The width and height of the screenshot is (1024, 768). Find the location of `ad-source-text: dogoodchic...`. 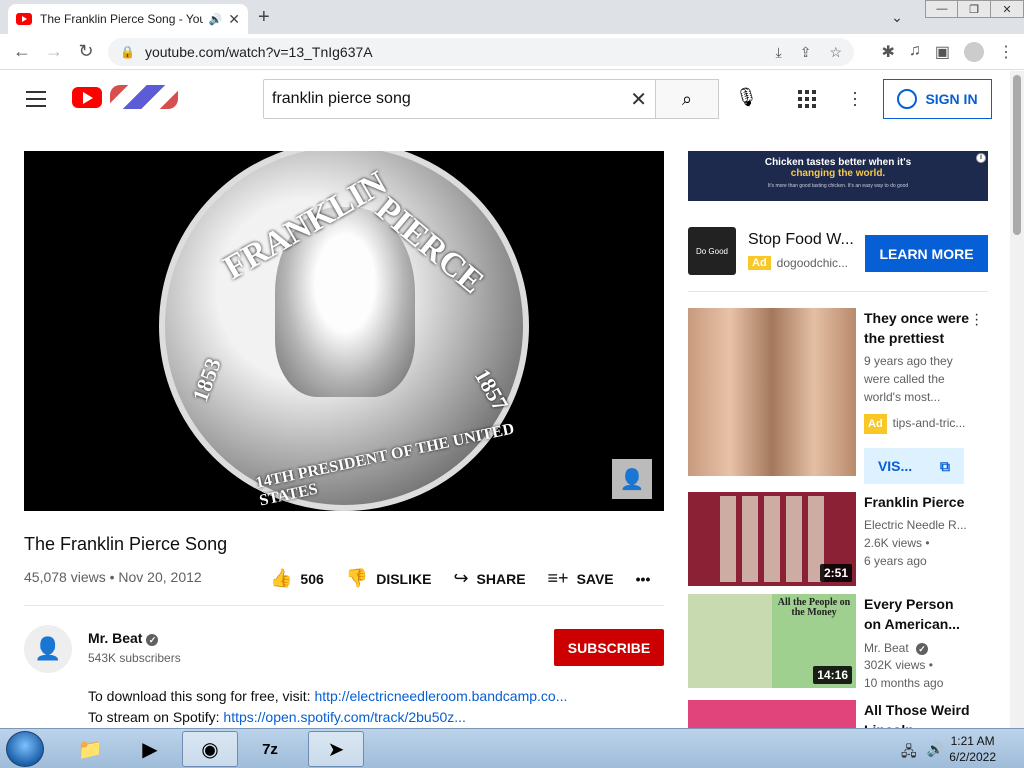

ad-source-text: dogoodchic... is located at coordinates (812, 263).